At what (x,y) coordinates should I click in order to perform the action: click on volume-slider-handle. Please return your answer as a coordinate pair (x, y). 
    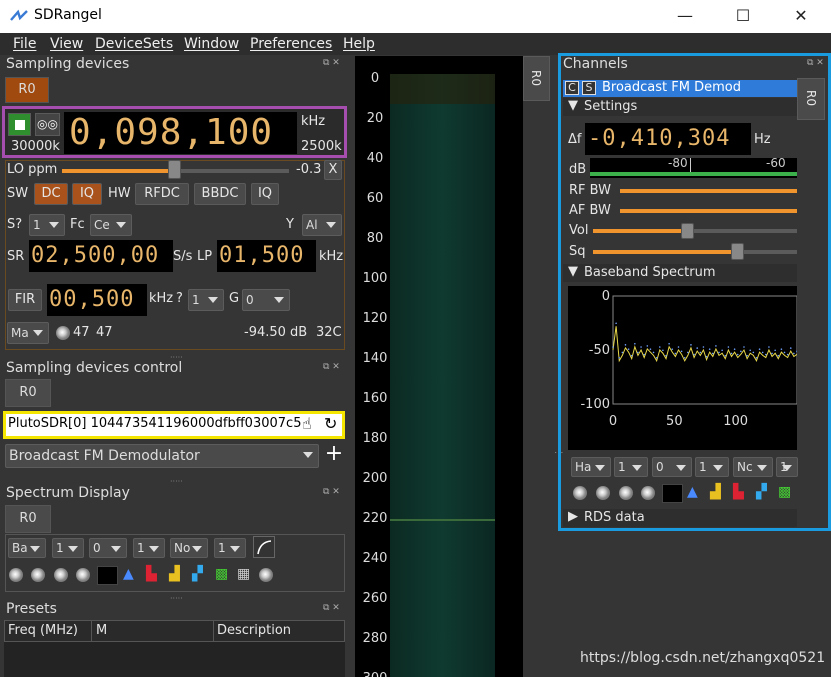
    Looking at the image, I should click on (687, 231).